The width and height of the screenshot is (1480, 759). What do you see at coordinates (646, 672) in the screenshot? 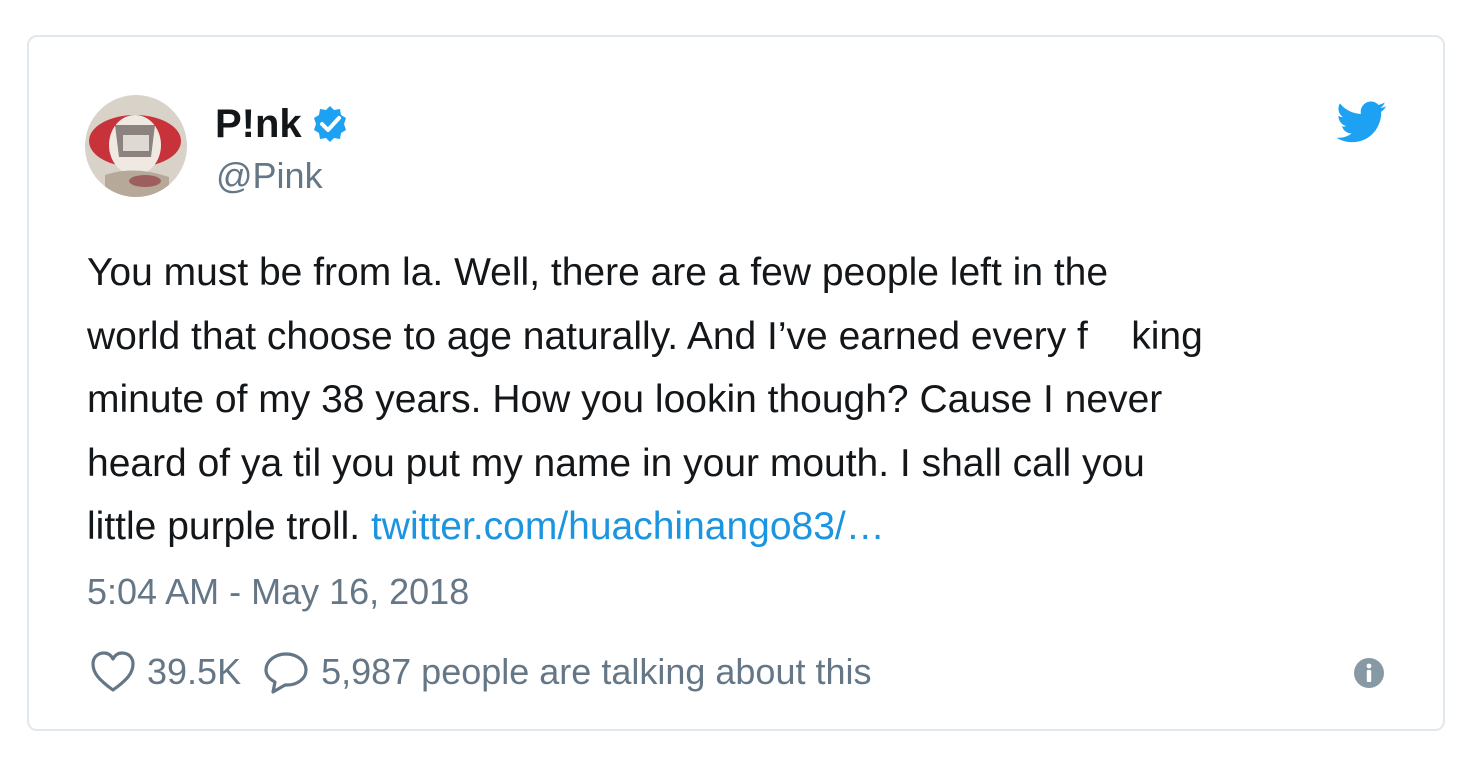
I see `talking-label: people are talking about this` at bounding box center [646, 672].